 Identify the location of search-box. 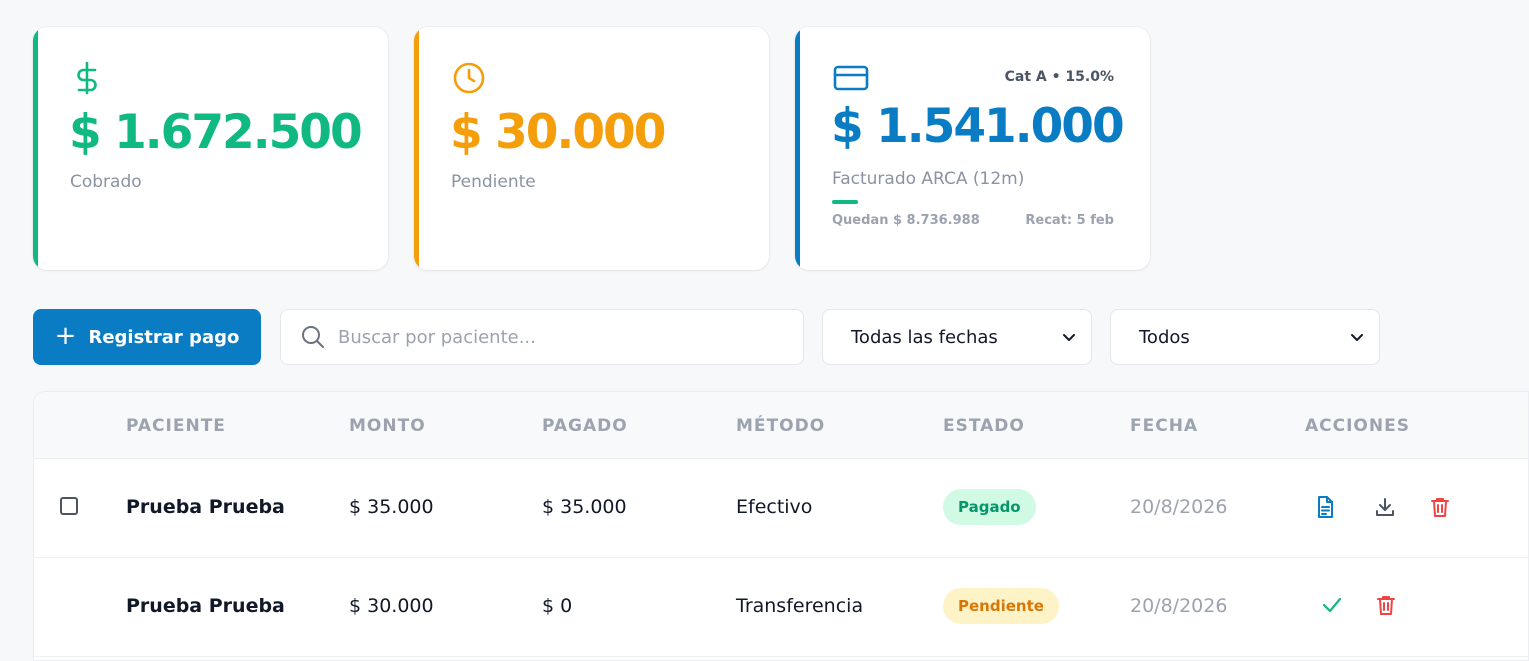
(542, 337).